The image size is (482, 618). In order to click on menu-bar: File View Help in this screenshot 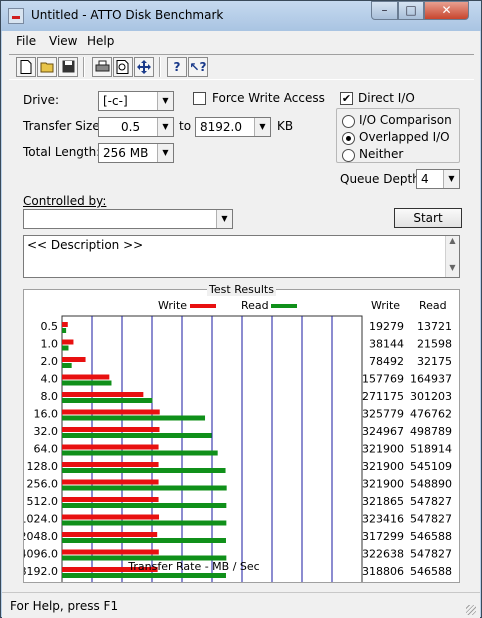, I will do `click(241, 41)`.